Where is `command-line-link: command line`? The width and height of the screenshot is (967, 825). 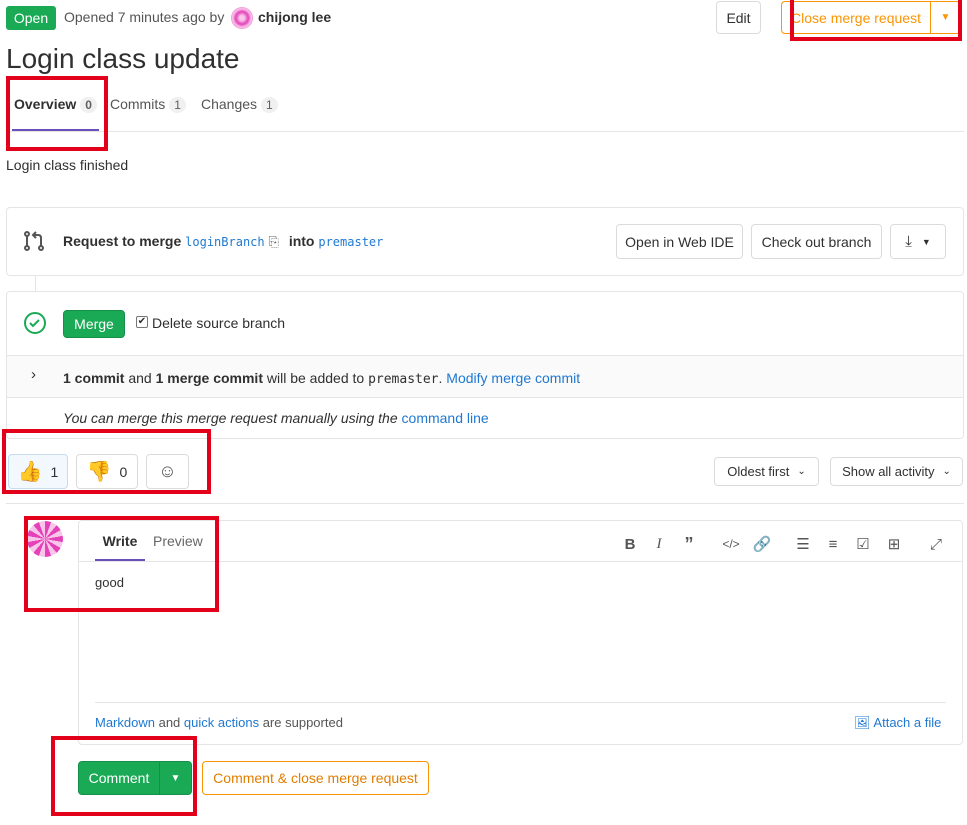 command-line-link: command line is located at coordinates (445, 418).